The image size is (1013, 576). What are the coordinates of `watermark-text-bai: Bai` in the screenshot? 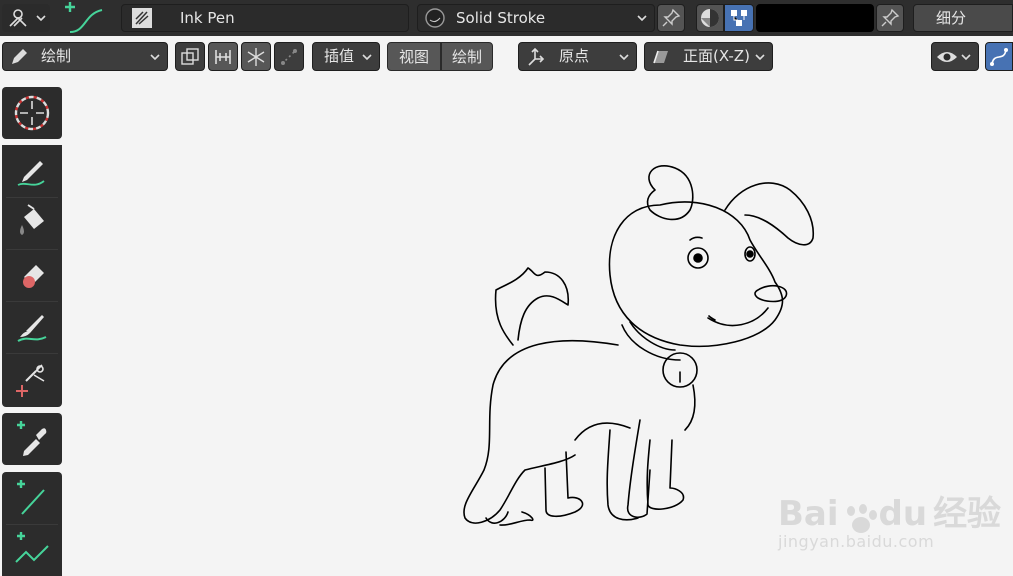 It's located at (808, 514).